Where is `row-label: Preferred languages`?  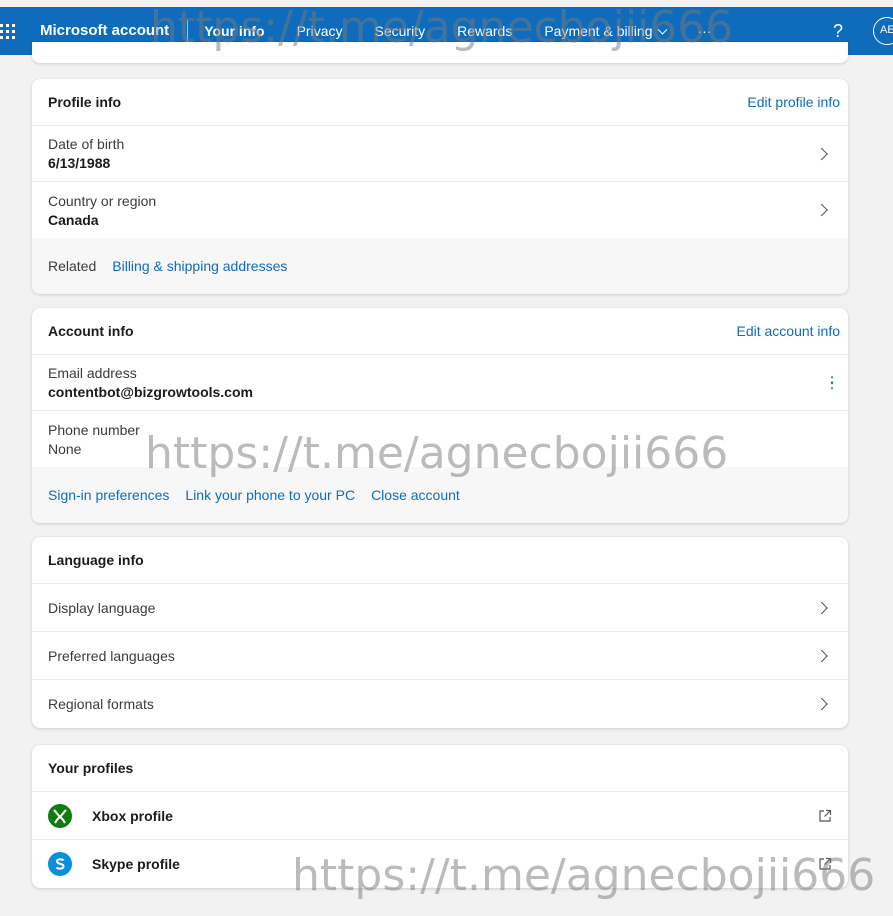
row-label: Preferred languages is located at coordinates (111, 655).